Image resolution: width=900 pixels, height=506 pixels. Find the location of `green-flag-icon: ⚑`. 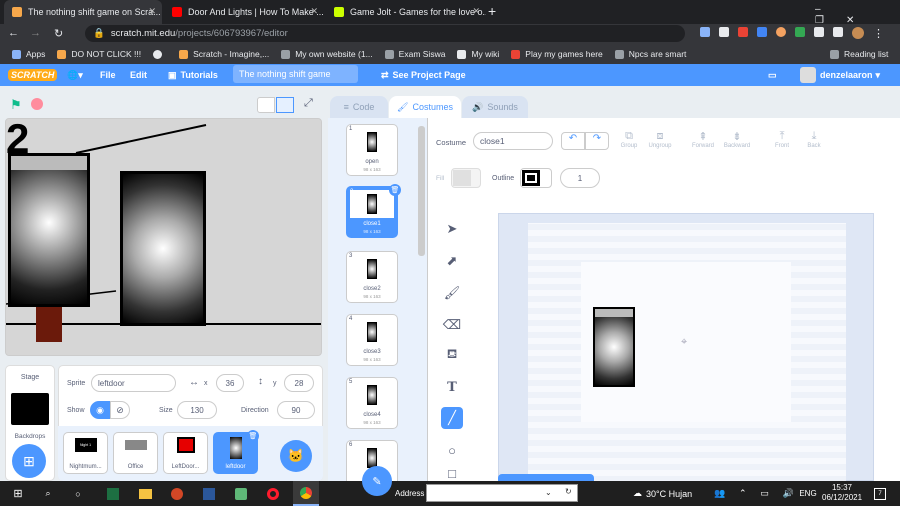

green-flag-icon: ⚑ is located at coordinates (16, 105).